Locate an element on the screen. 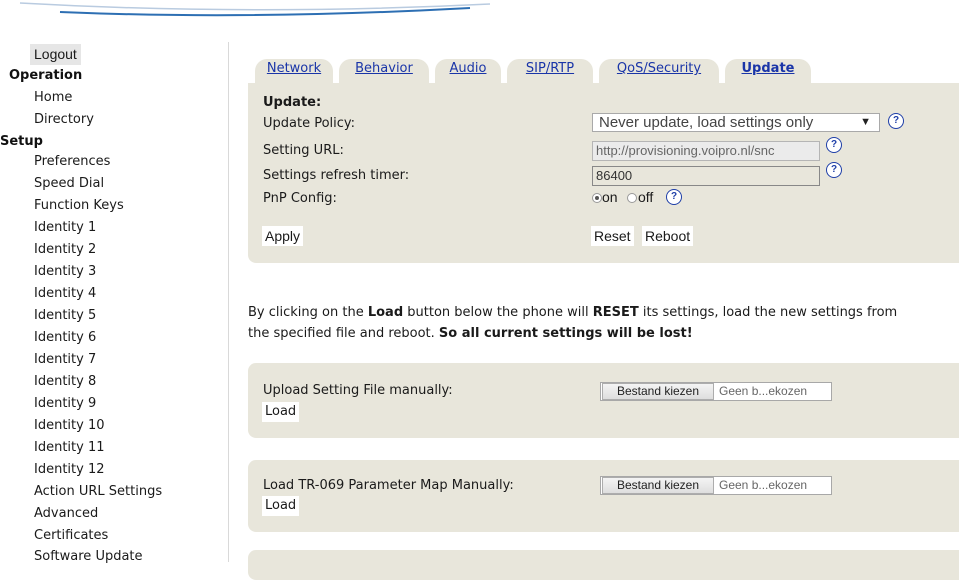 The image size is (959, 580). next-panel-partial is located at coordinates (603, 565).